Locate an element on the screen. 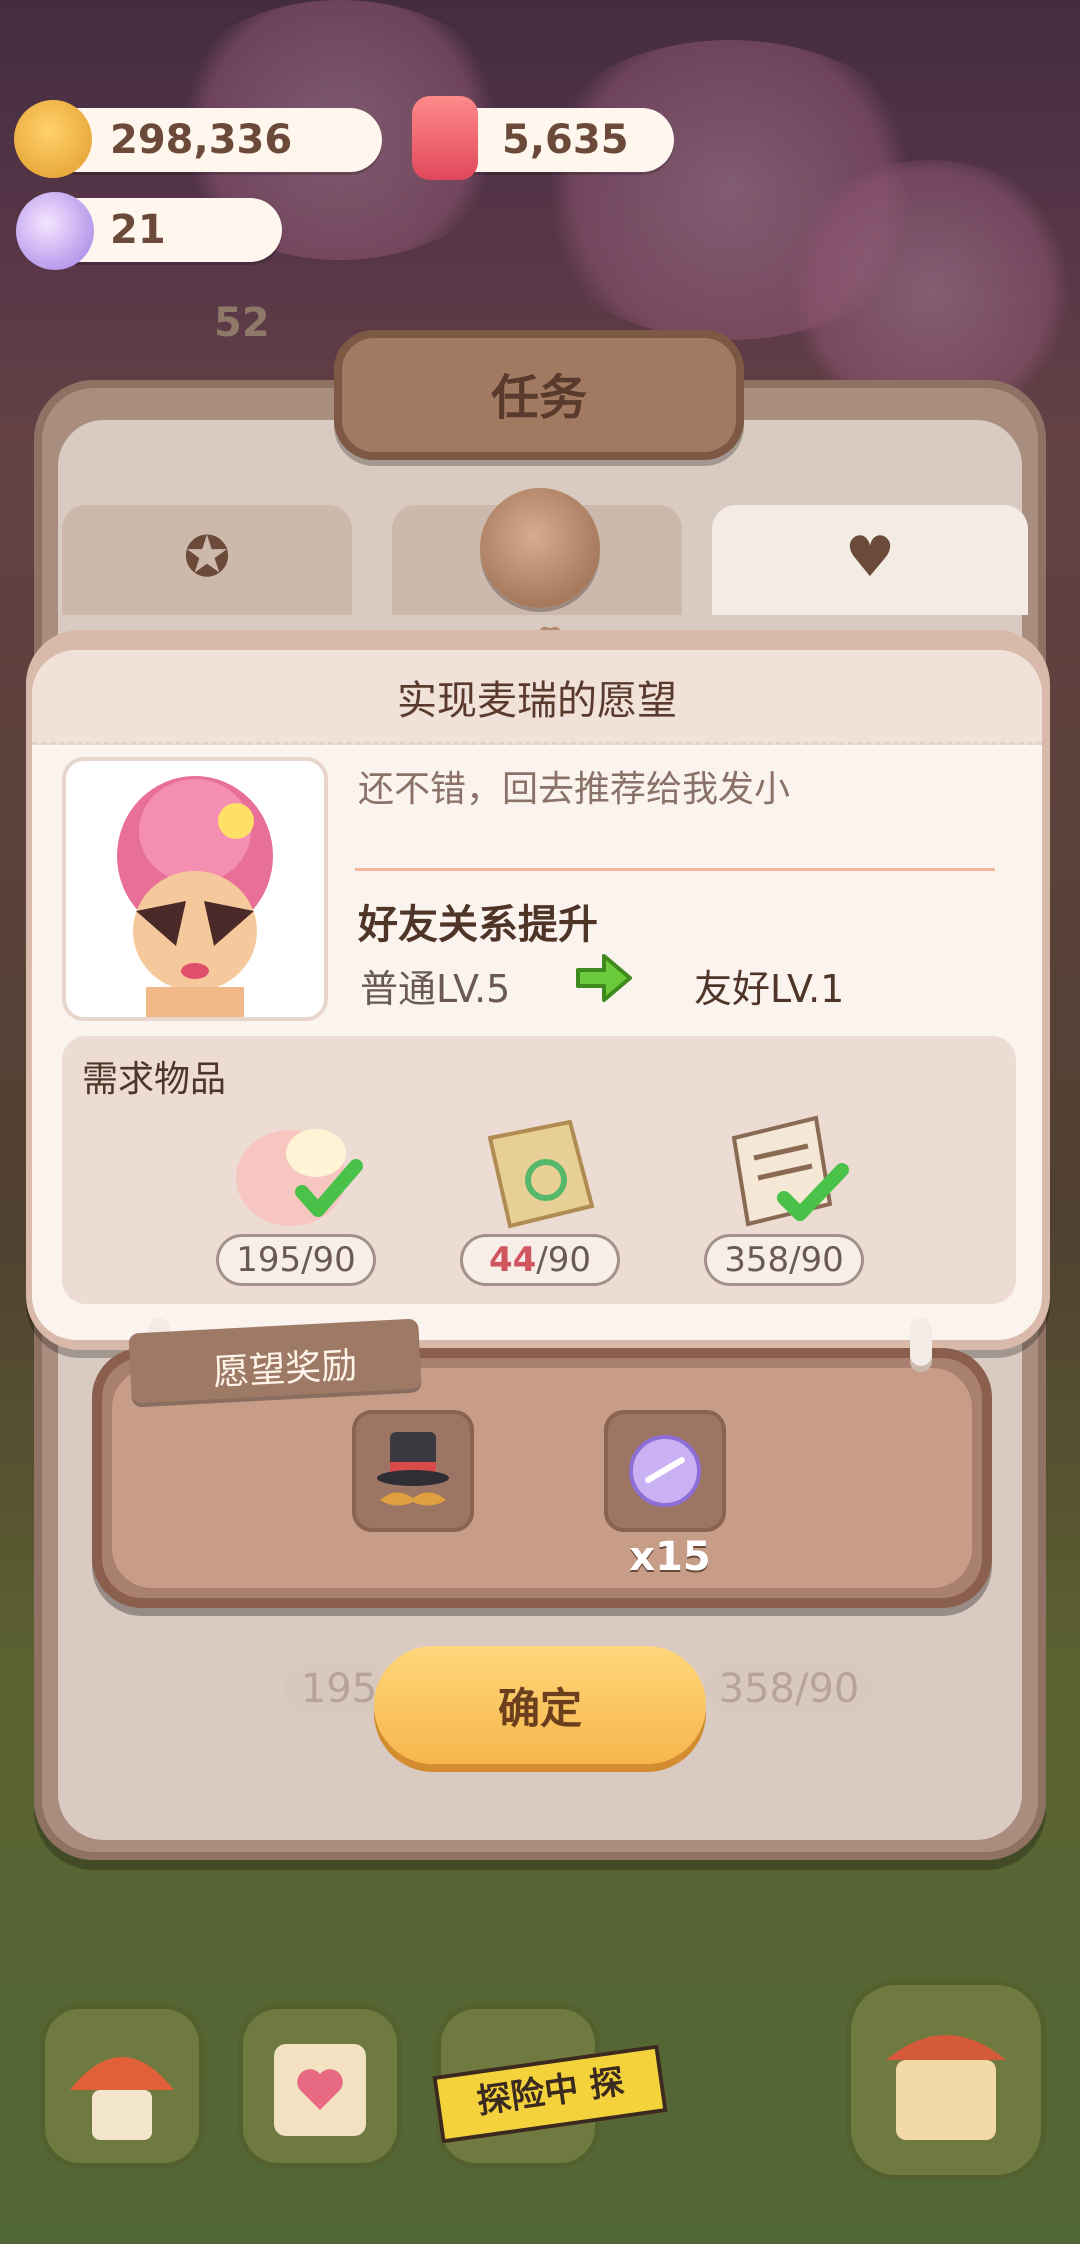 This screenshot has height=2244, width=1080. cream-bun-icon is located at coordinates (296, 1173).